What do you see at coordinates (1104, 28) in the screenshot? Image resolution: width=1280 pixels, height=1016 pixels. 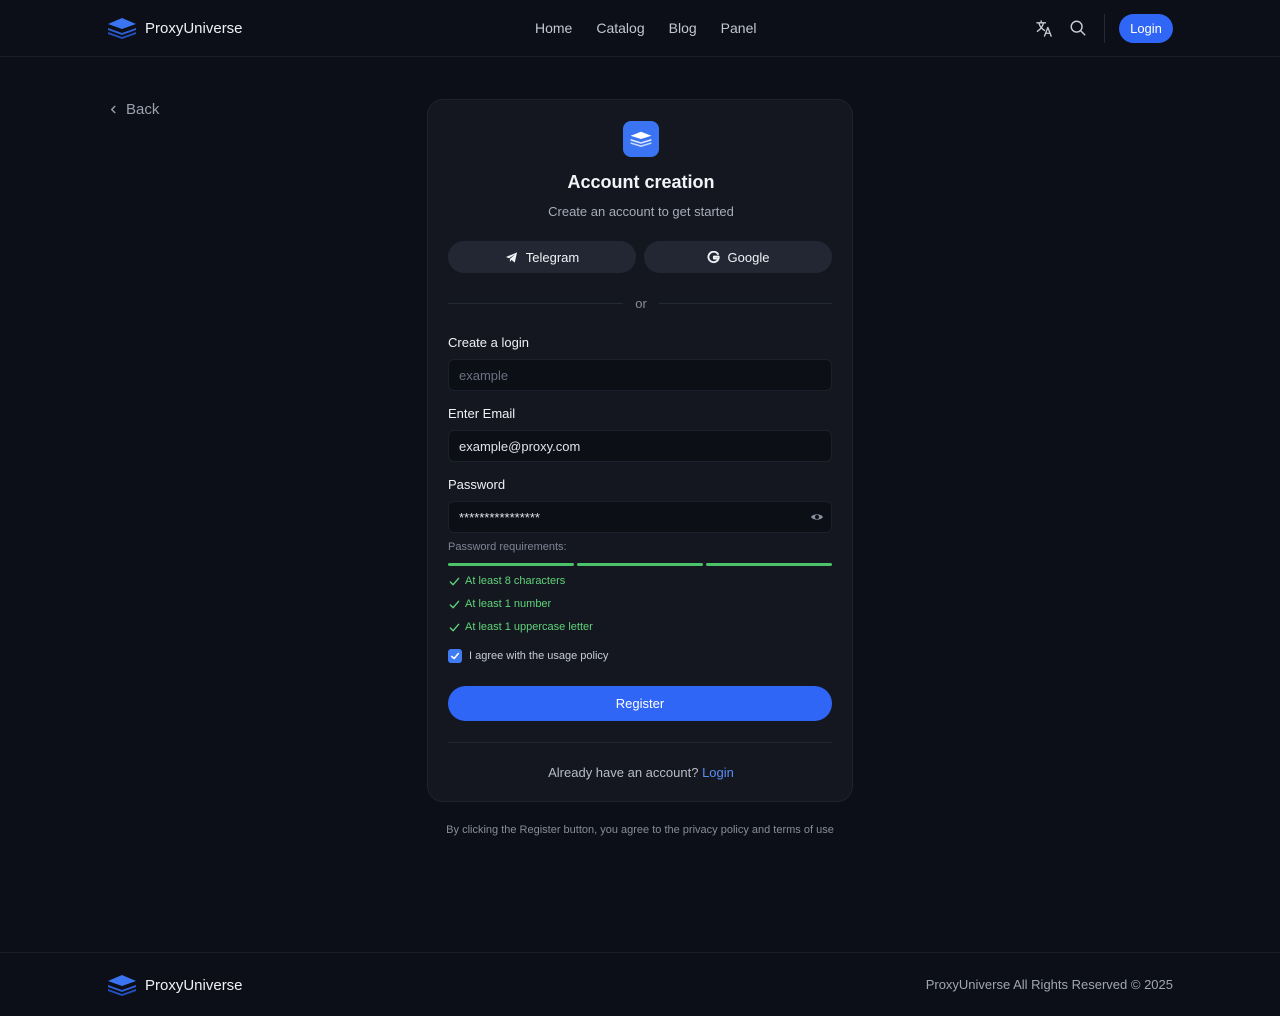 I see `header-divider` at bounding box center [1104, 28].